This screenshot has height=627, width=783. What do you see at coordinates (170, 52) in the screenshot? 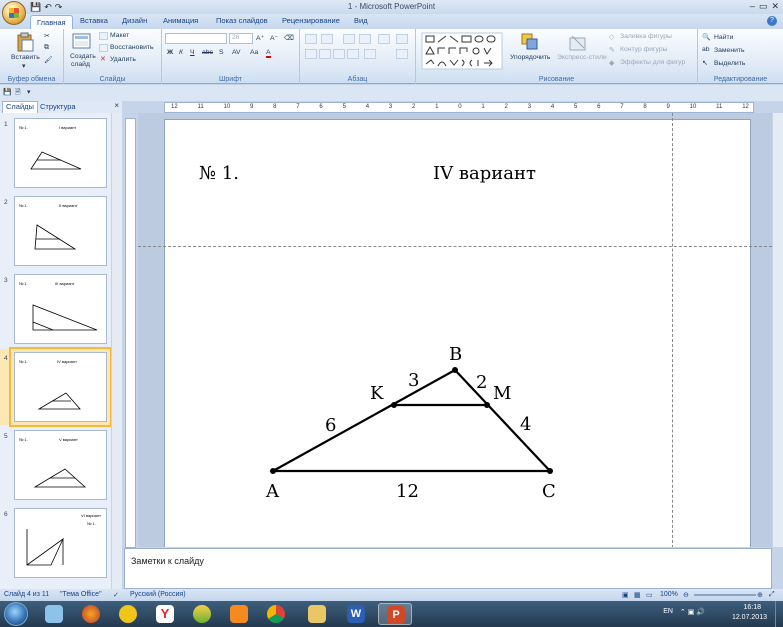
I see `bold-button: Ж` at bounding box center [170, 52].